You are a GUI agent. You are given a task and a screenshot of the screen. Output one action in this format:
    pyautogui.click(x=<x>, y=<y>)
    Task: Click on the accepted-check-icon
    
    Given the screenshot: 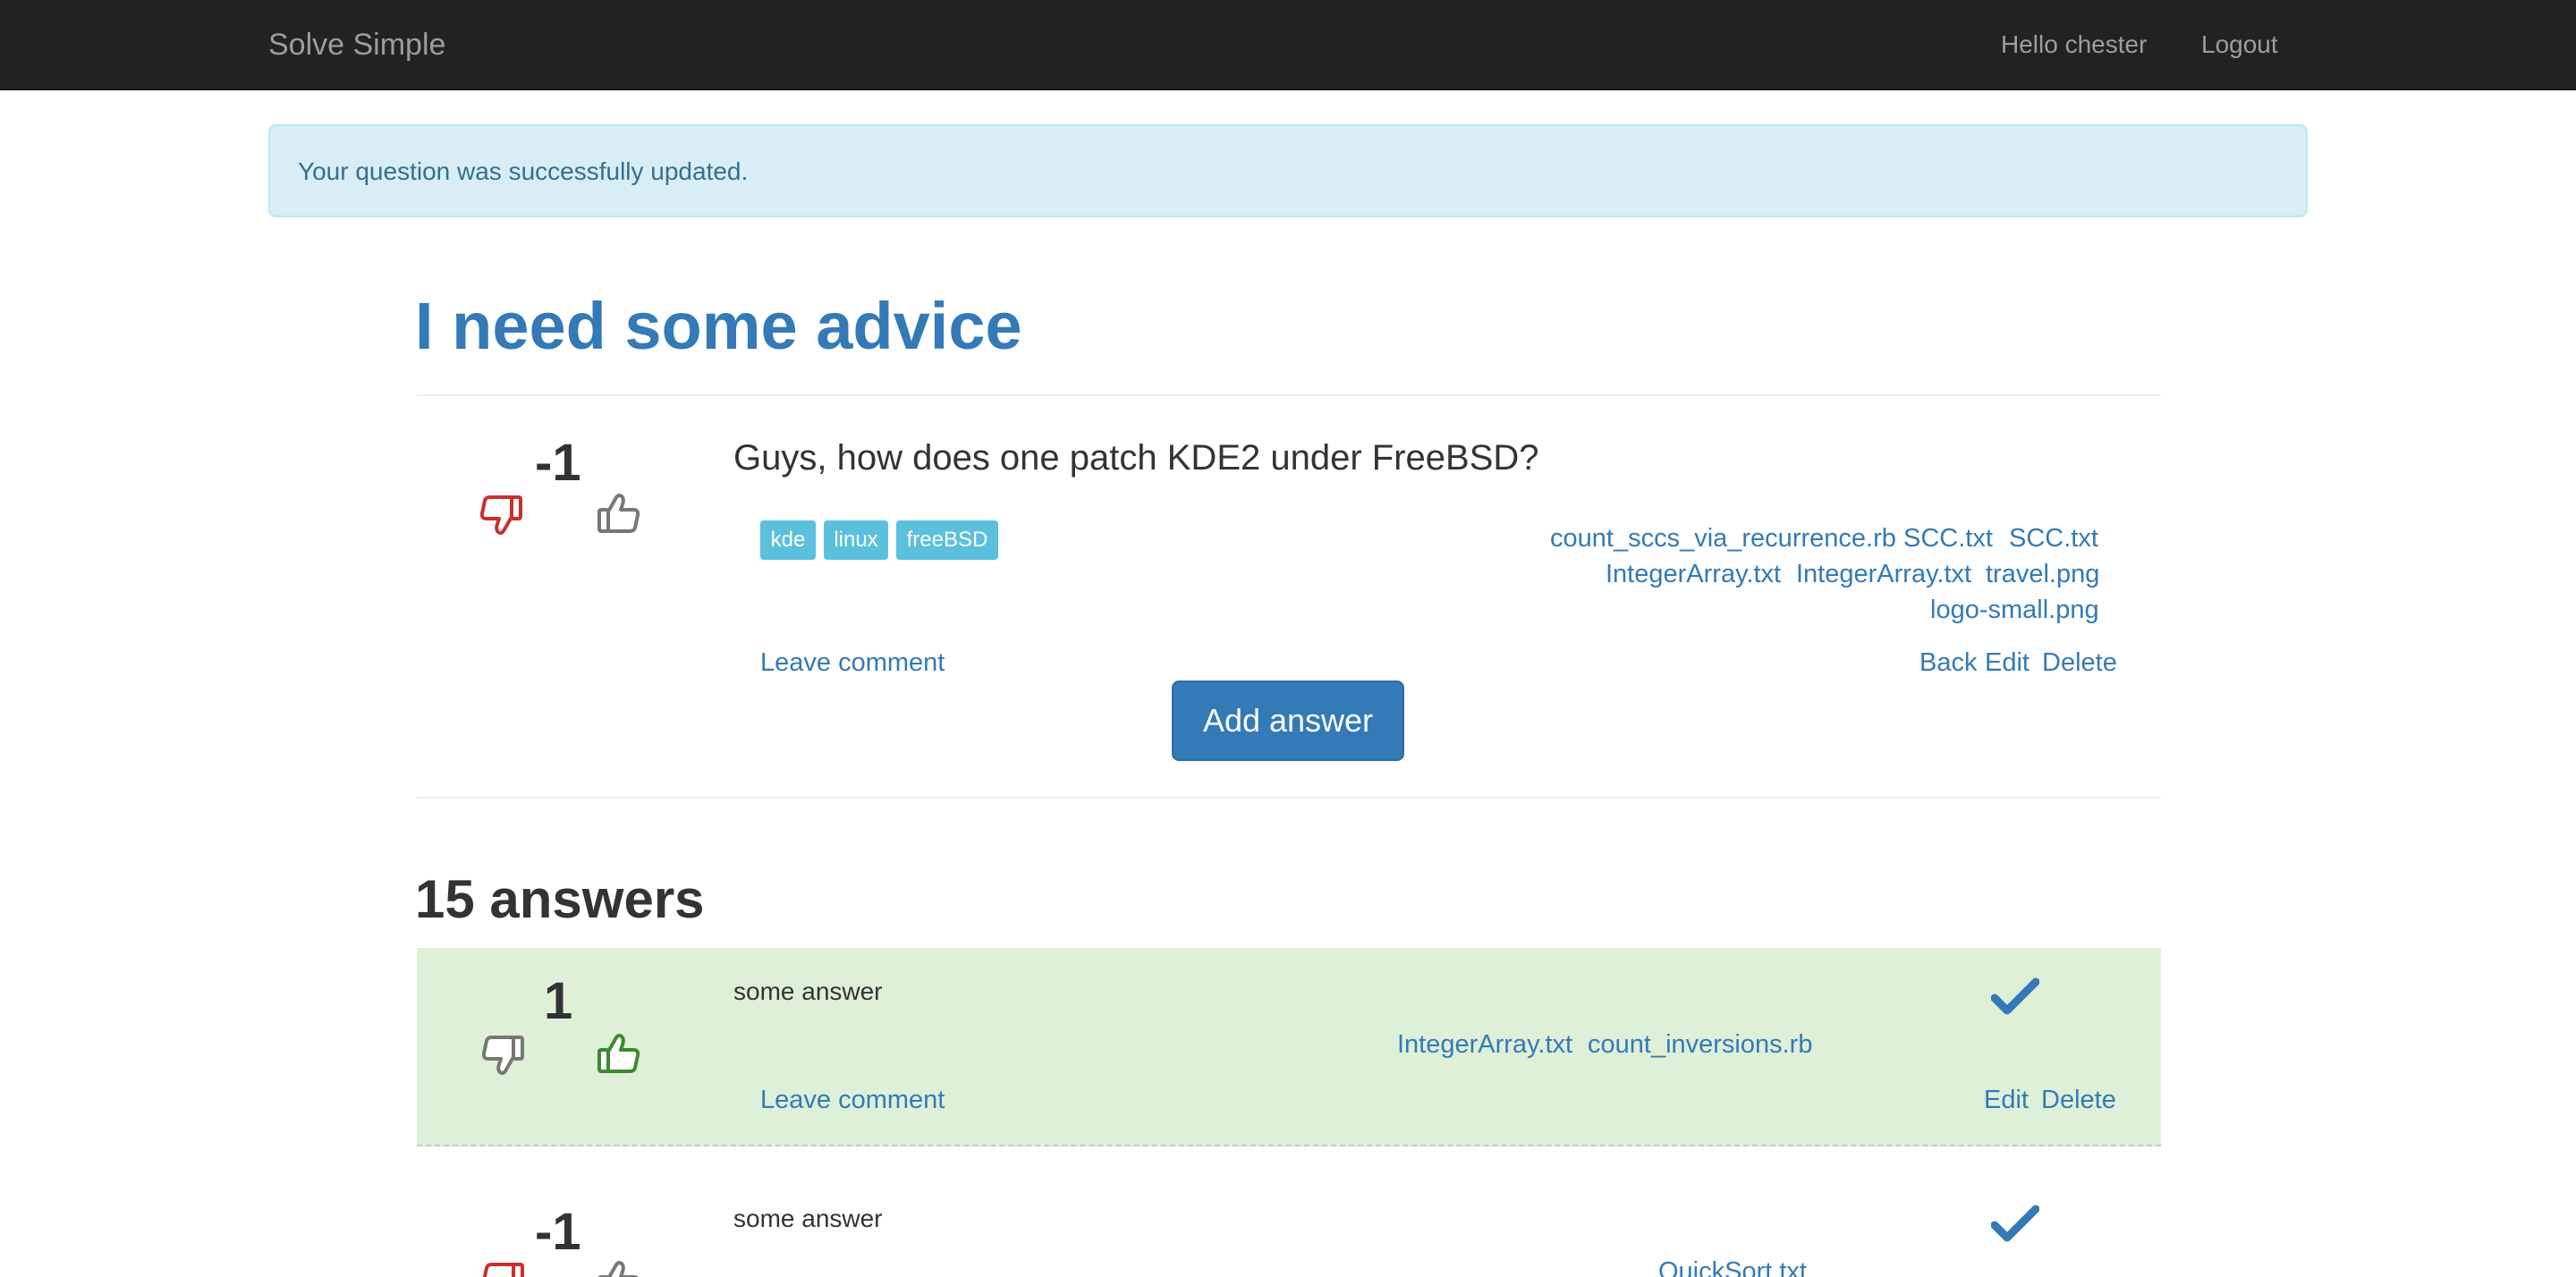 What is the action you would take?
    pyautogui.click(x=2015, y=996)
    